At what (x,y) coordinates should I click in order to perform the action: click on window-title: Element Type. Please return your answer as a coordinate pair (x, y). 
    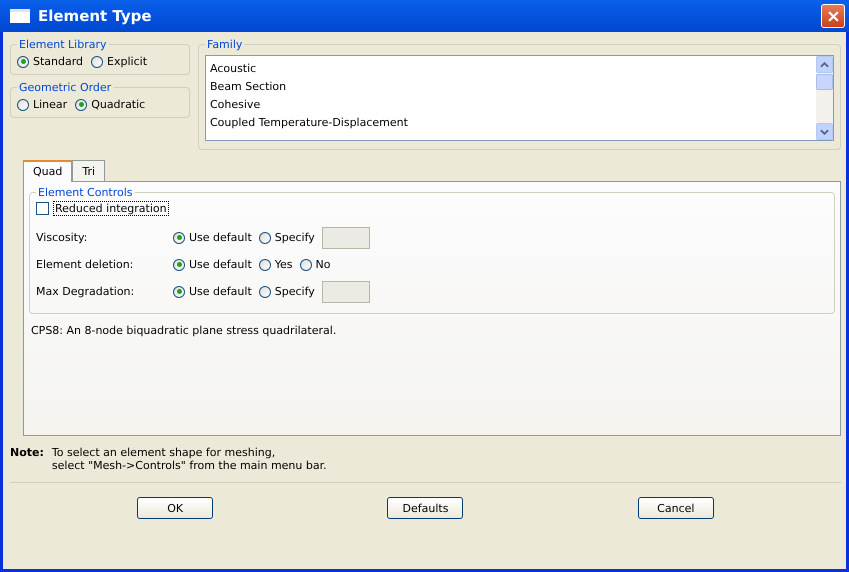
    Looking at the image, I should click on (95, 16).